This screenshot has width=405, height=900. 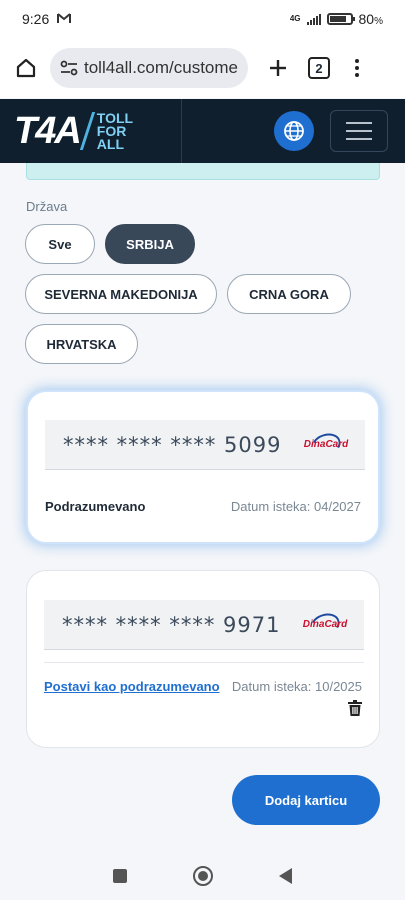 I want to click on card-number-box: **** **** **** 5099 DinaCard, so click(x=205, y=445).